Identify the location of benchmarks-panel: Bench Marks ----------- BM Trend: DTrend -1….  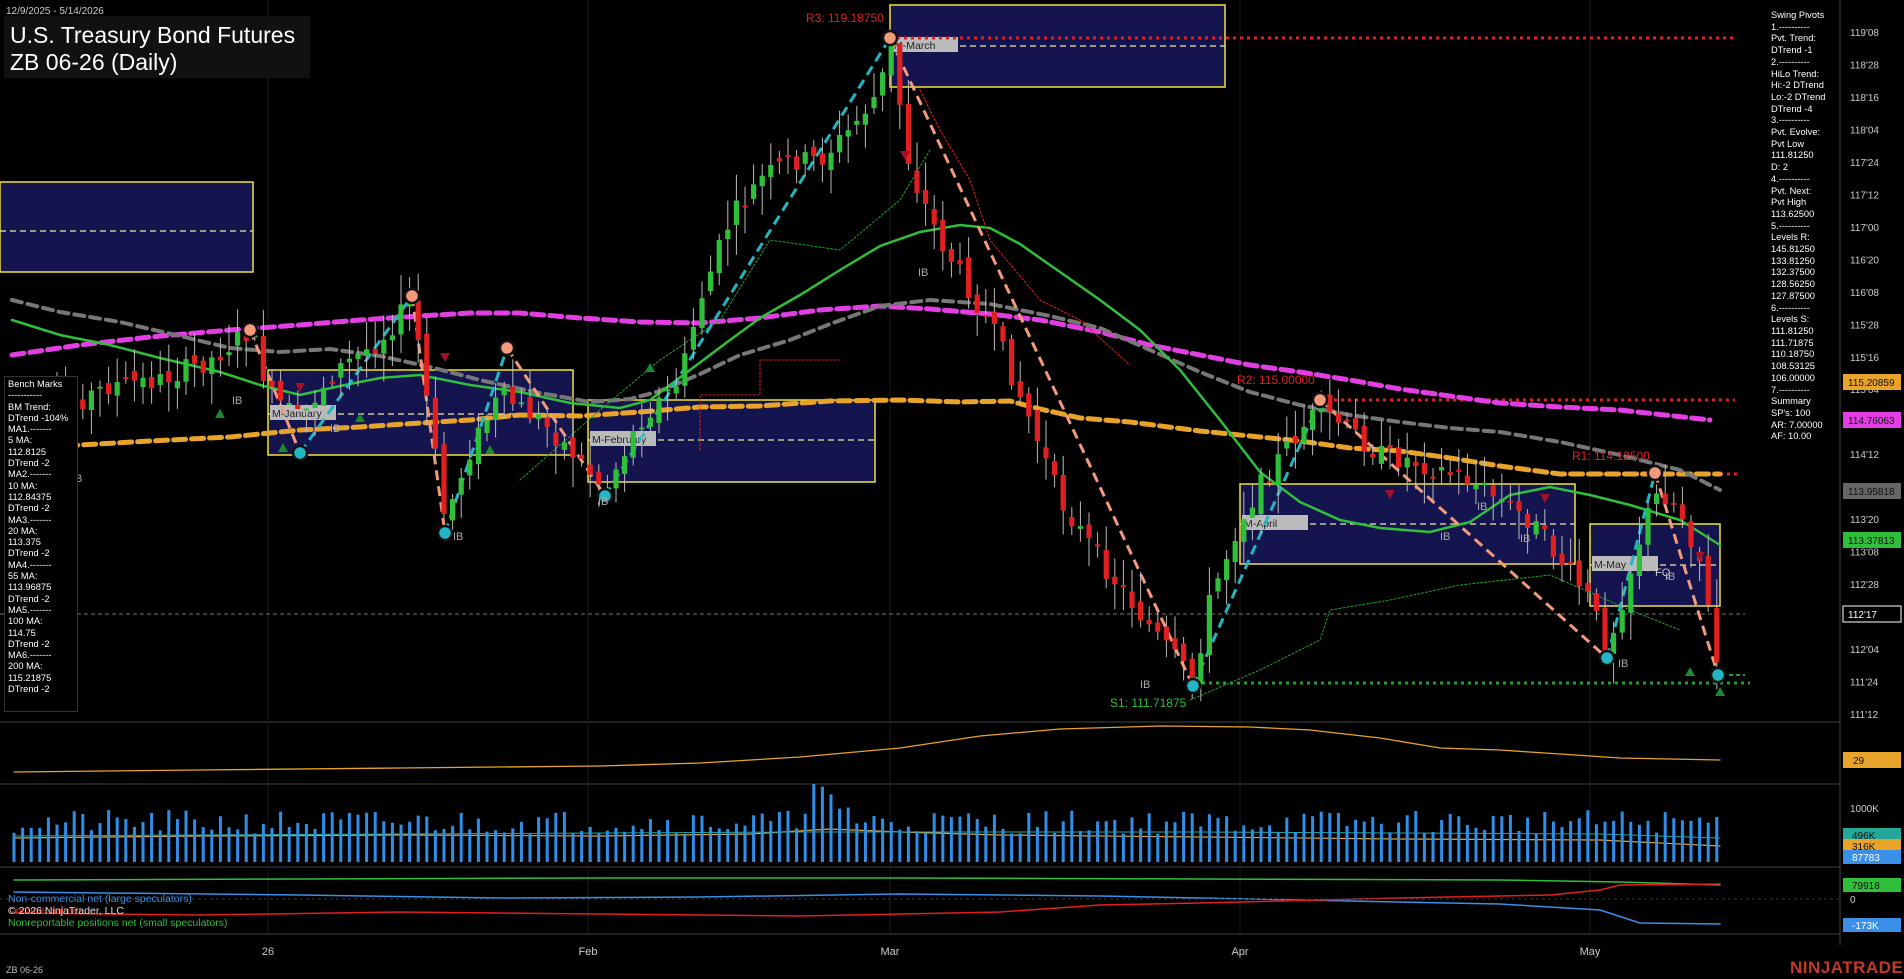
(41, 544).